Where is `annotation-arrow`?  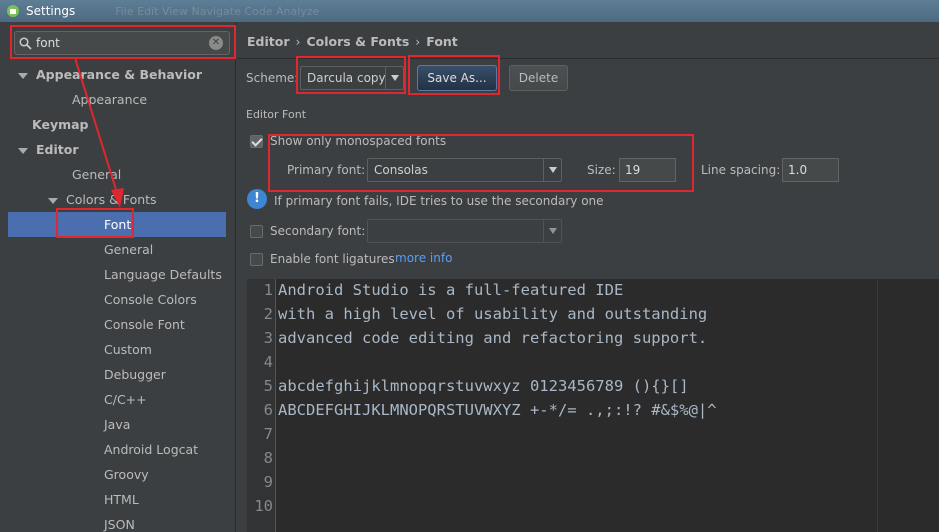 annotation-arrow is located at coordinates (99, 132).